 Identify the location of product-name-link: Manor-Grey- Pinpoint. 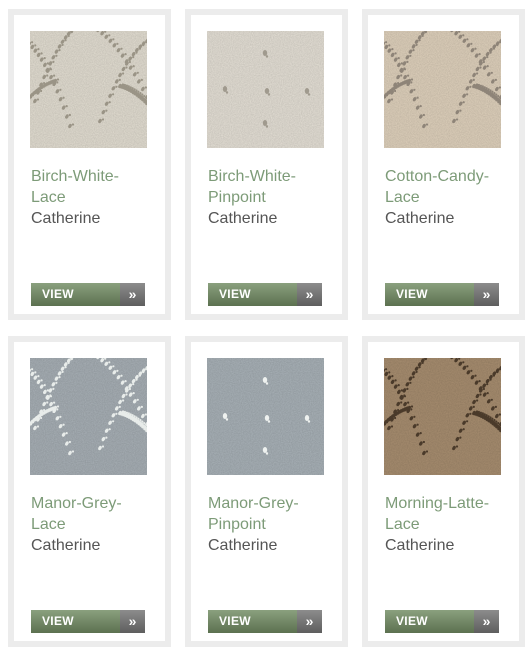
(270, 514).